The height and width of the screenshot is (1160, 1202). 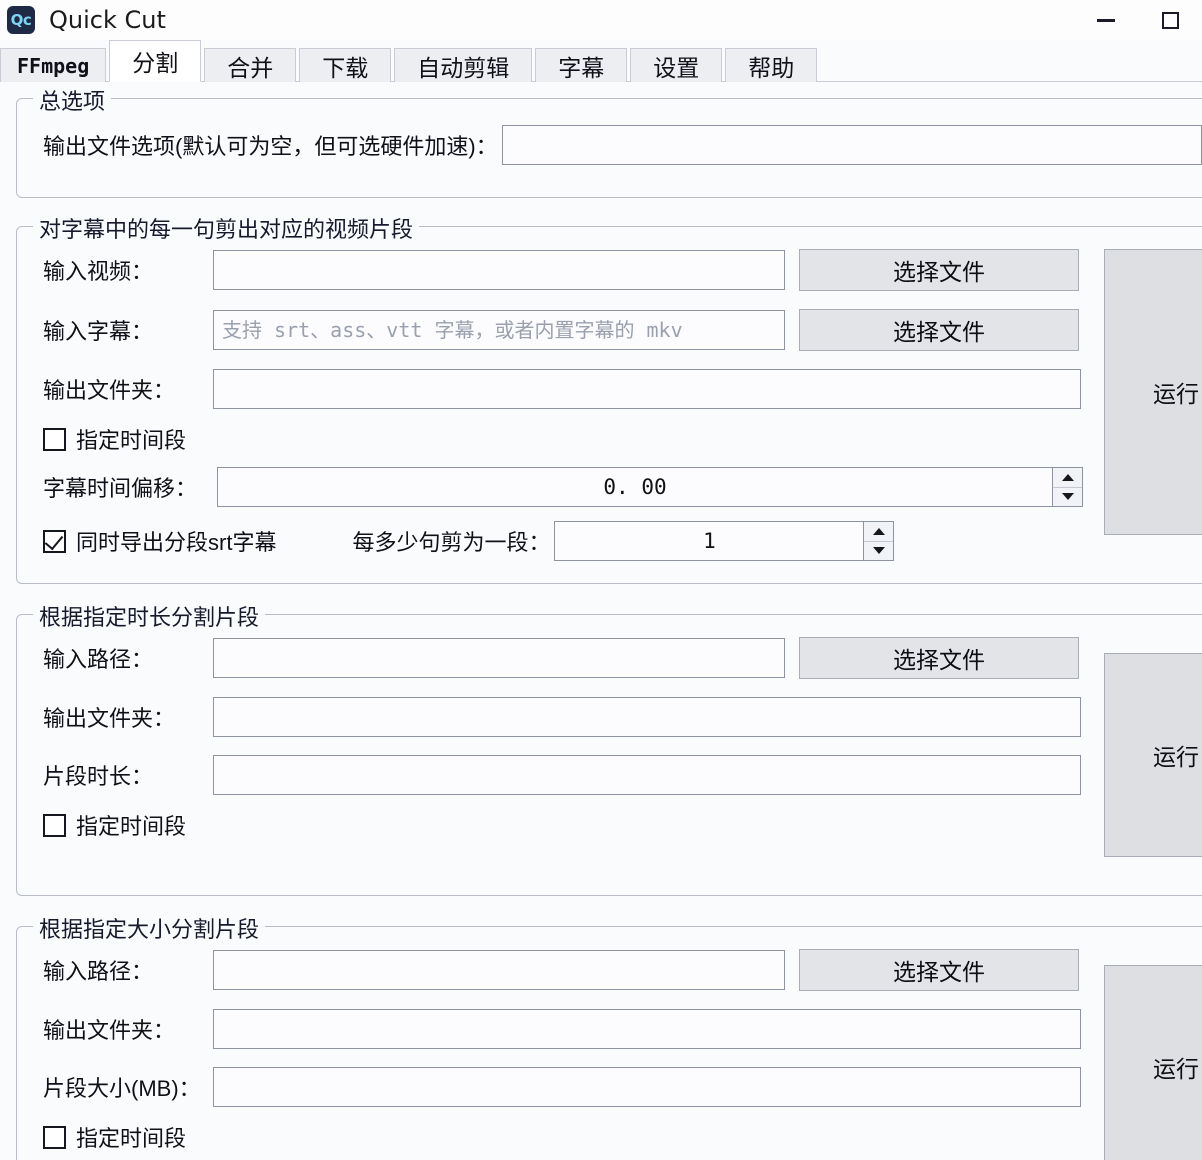 What do you see at coordinates (939, 270) in the screenshot?
I see `select-file-button-video: 选择文件` at bounding box center [939, 270].